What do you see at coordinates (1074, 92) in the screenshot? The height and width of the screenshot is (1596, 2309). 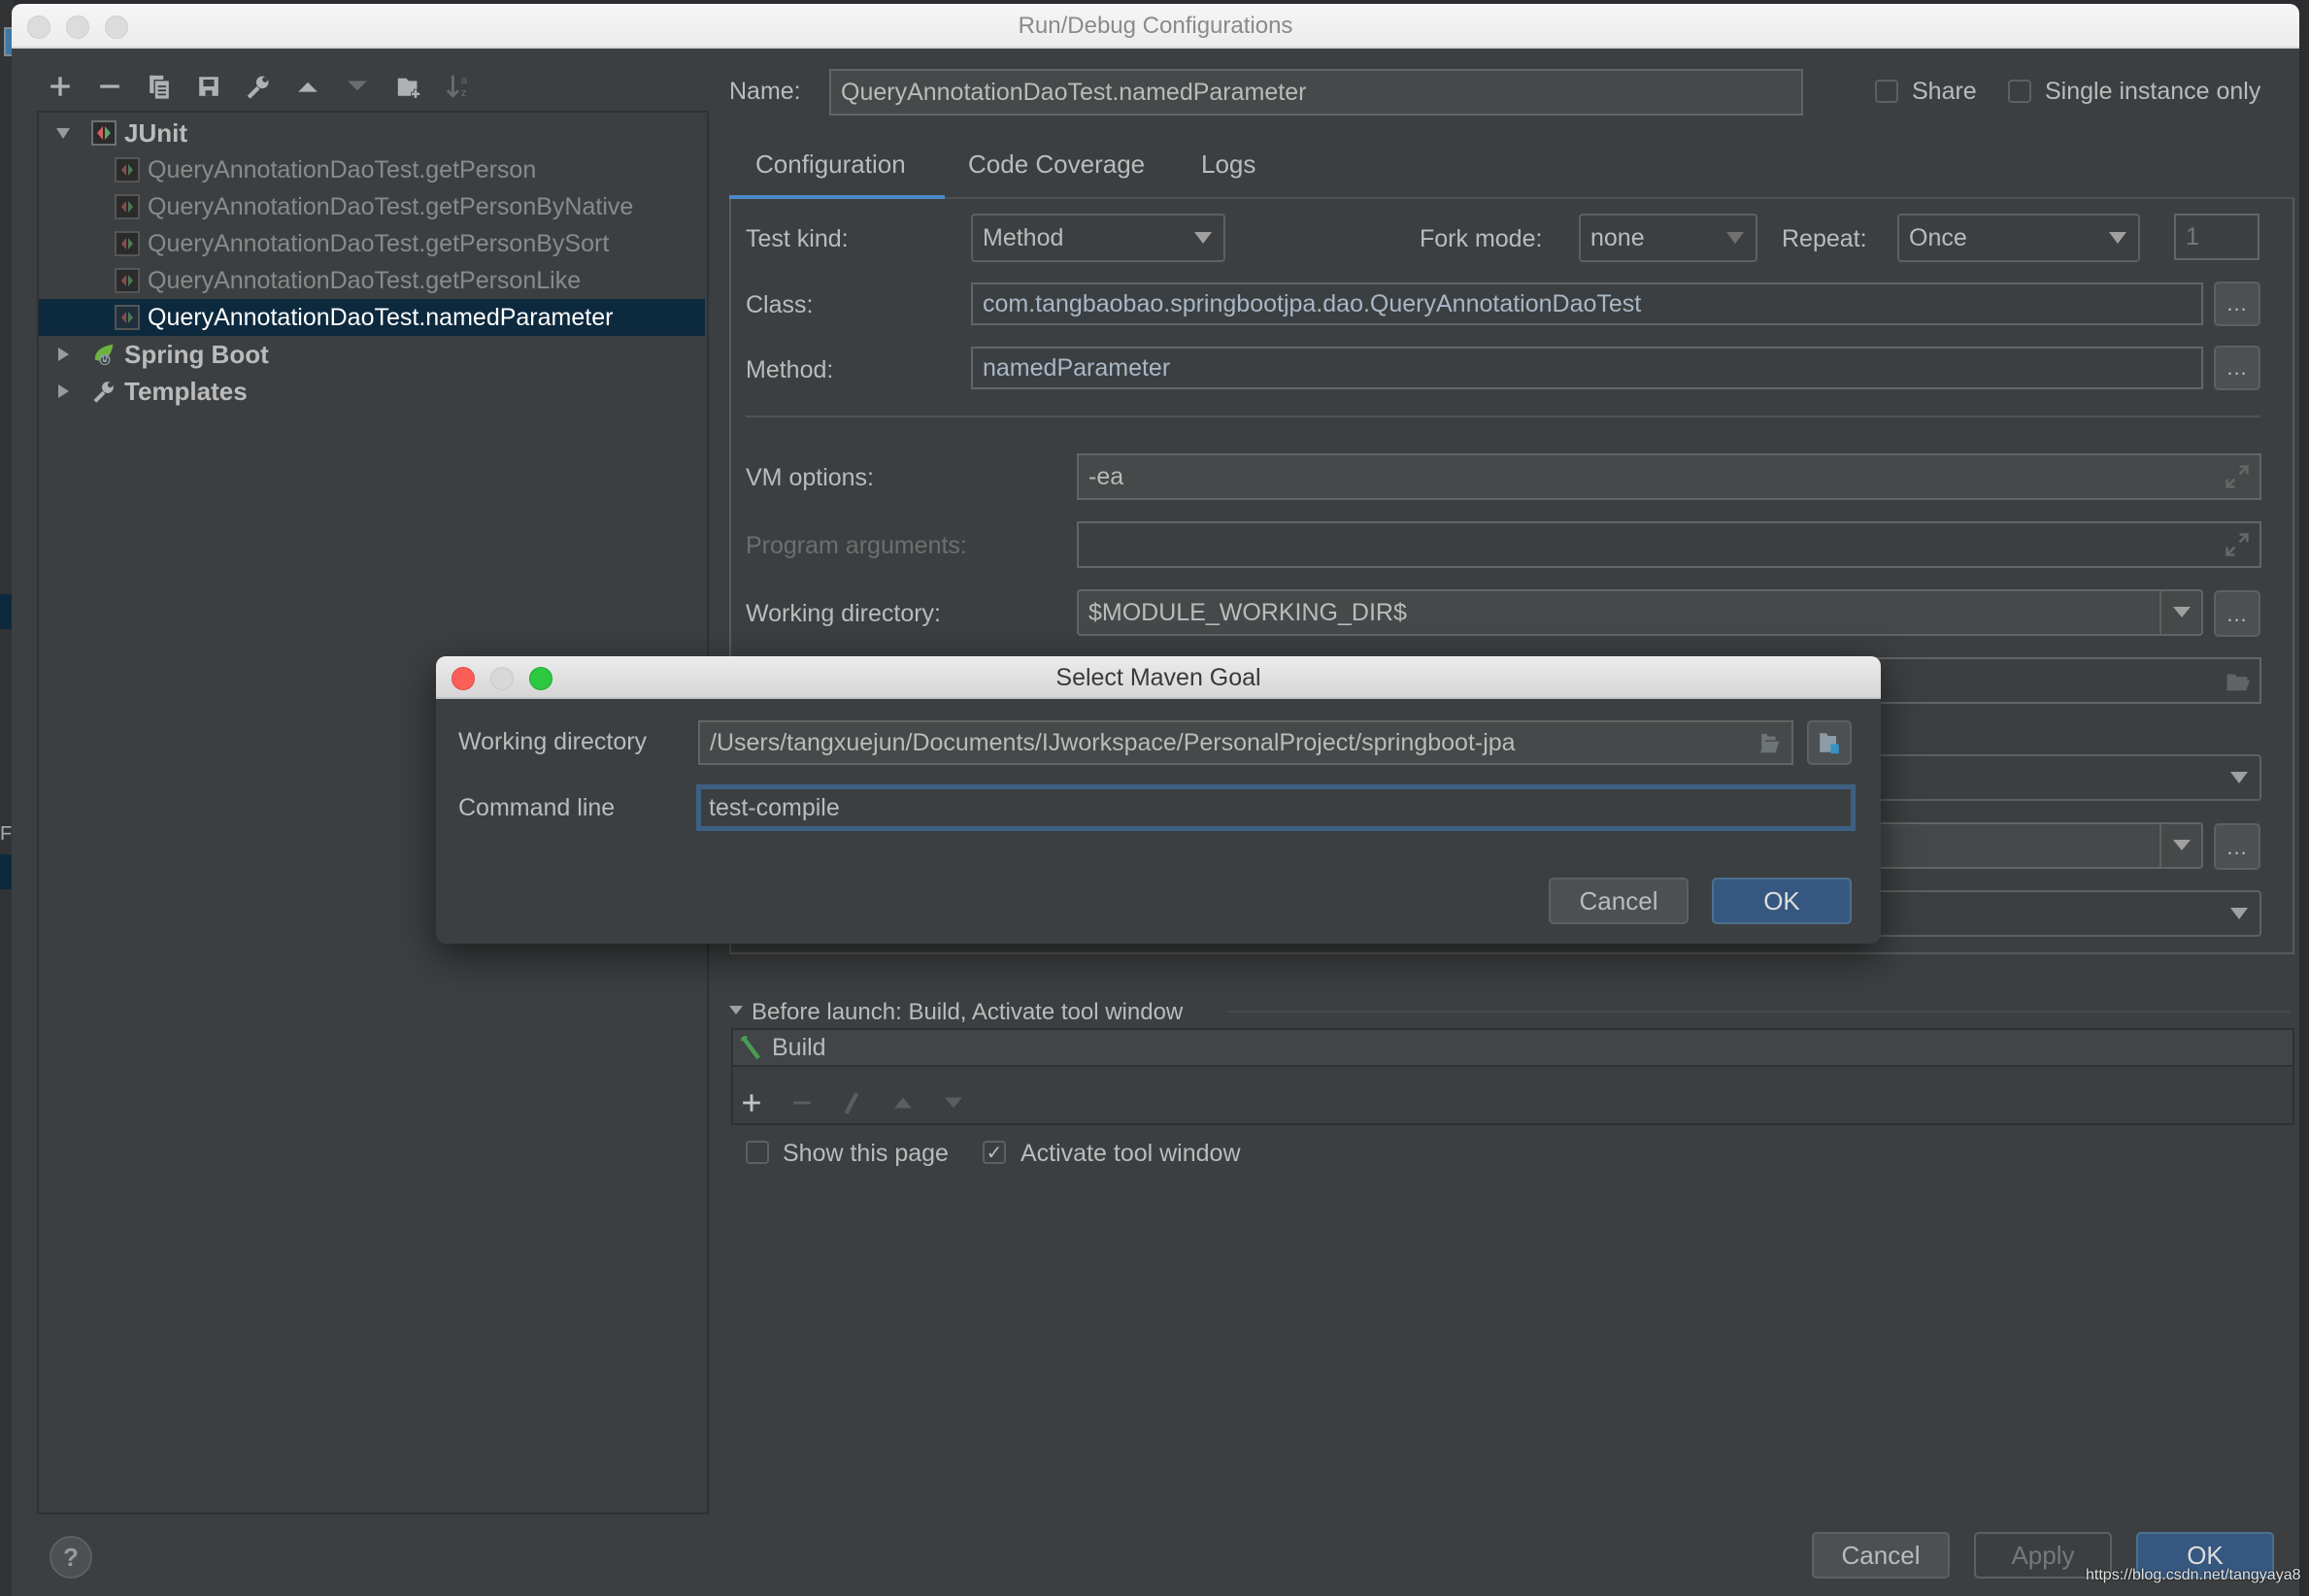 I see `name-value: QueryAnnotationDaoTest.namedParameter` at bounding box center [1074, 92].